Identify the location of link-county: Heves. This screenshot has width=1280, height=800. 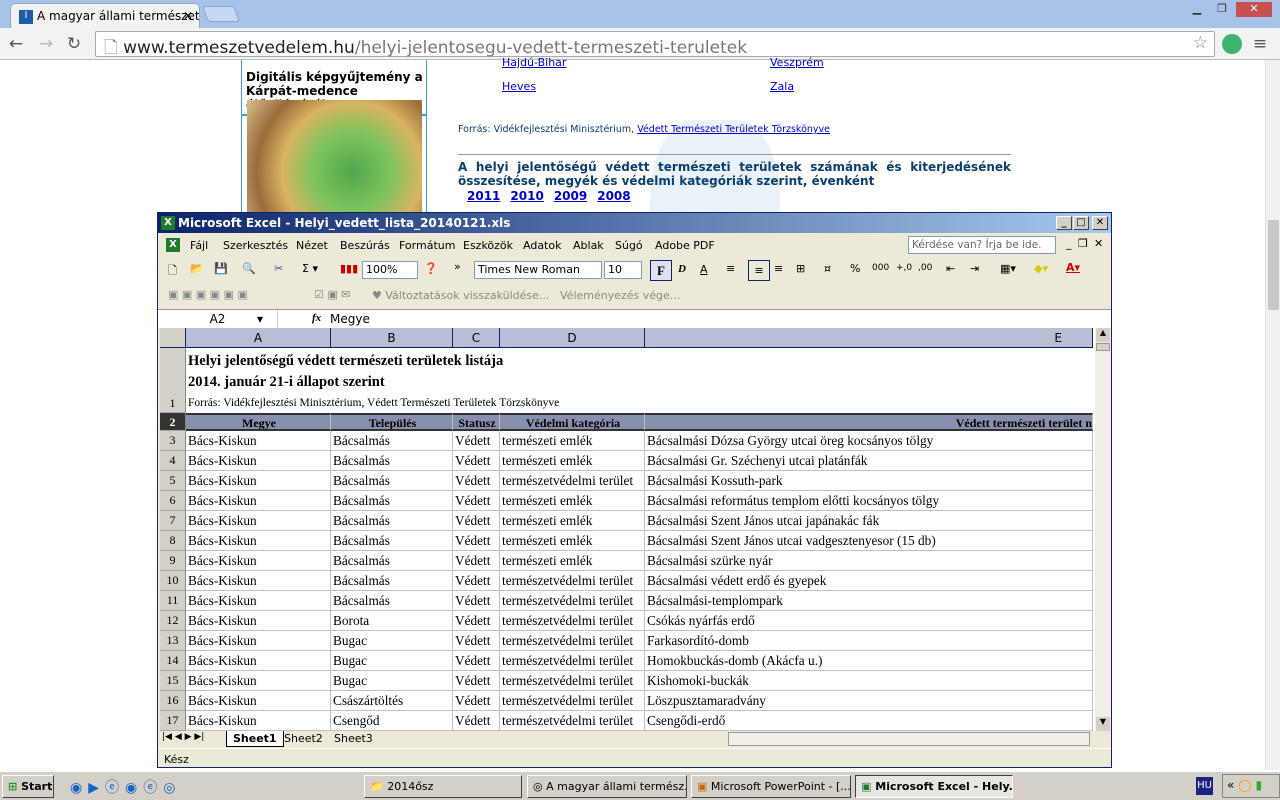
(519, 86).